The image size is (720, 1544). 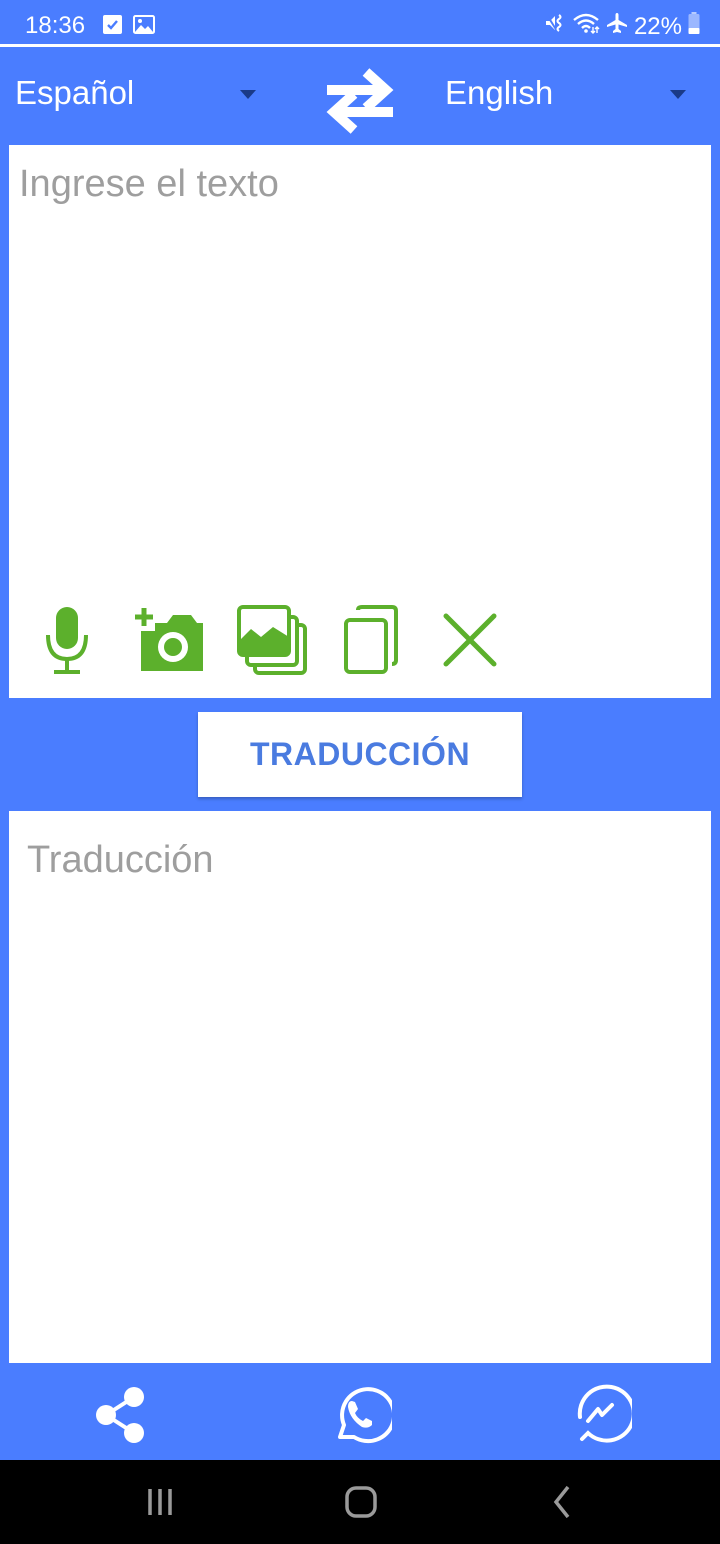 I want to click on translate-button: TRADUCCIÓN, so click(x=360, y=754).